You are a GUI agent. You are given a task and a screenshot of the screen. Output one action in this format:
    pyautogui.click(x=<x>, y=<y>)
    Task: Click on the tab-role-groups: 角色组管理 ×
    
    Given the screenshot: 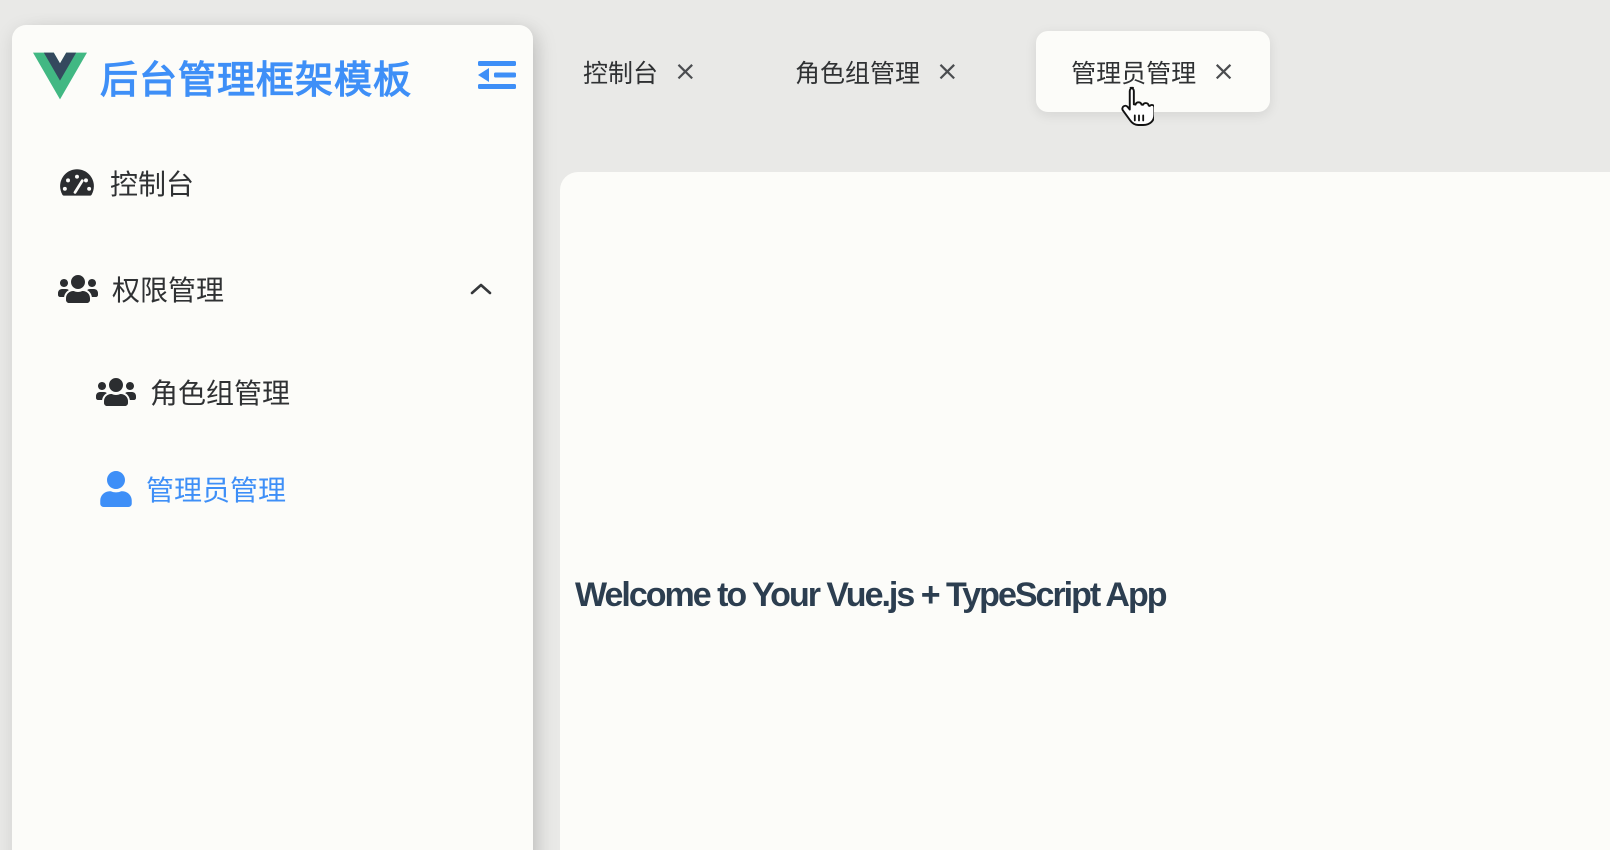 What is the action you would take?
    pyautogui.click(x=877, y=71)
    